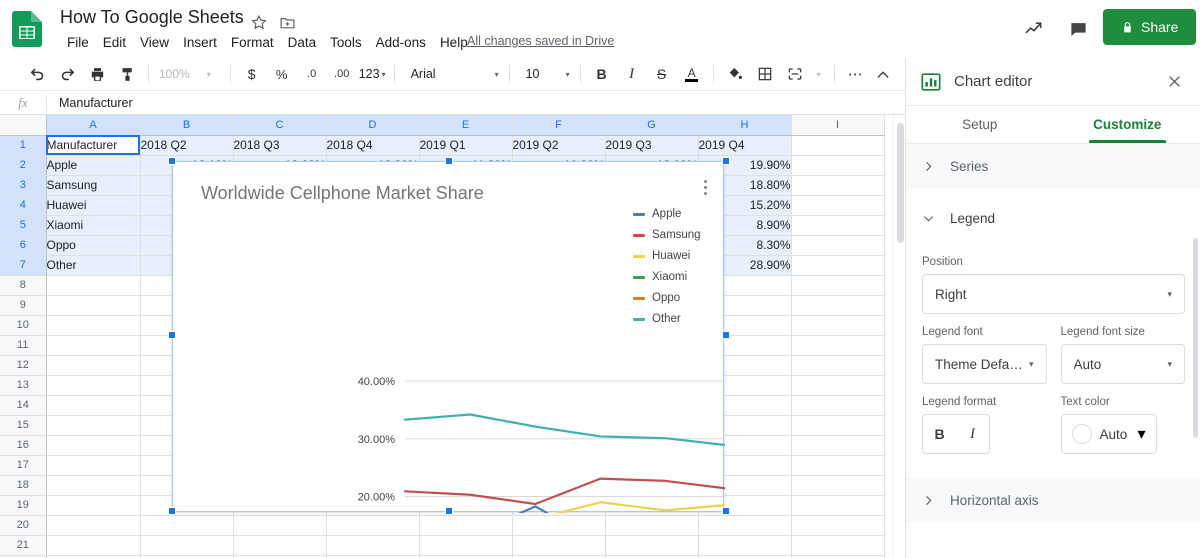  I want to click on cell-I9, so click(838, 305).